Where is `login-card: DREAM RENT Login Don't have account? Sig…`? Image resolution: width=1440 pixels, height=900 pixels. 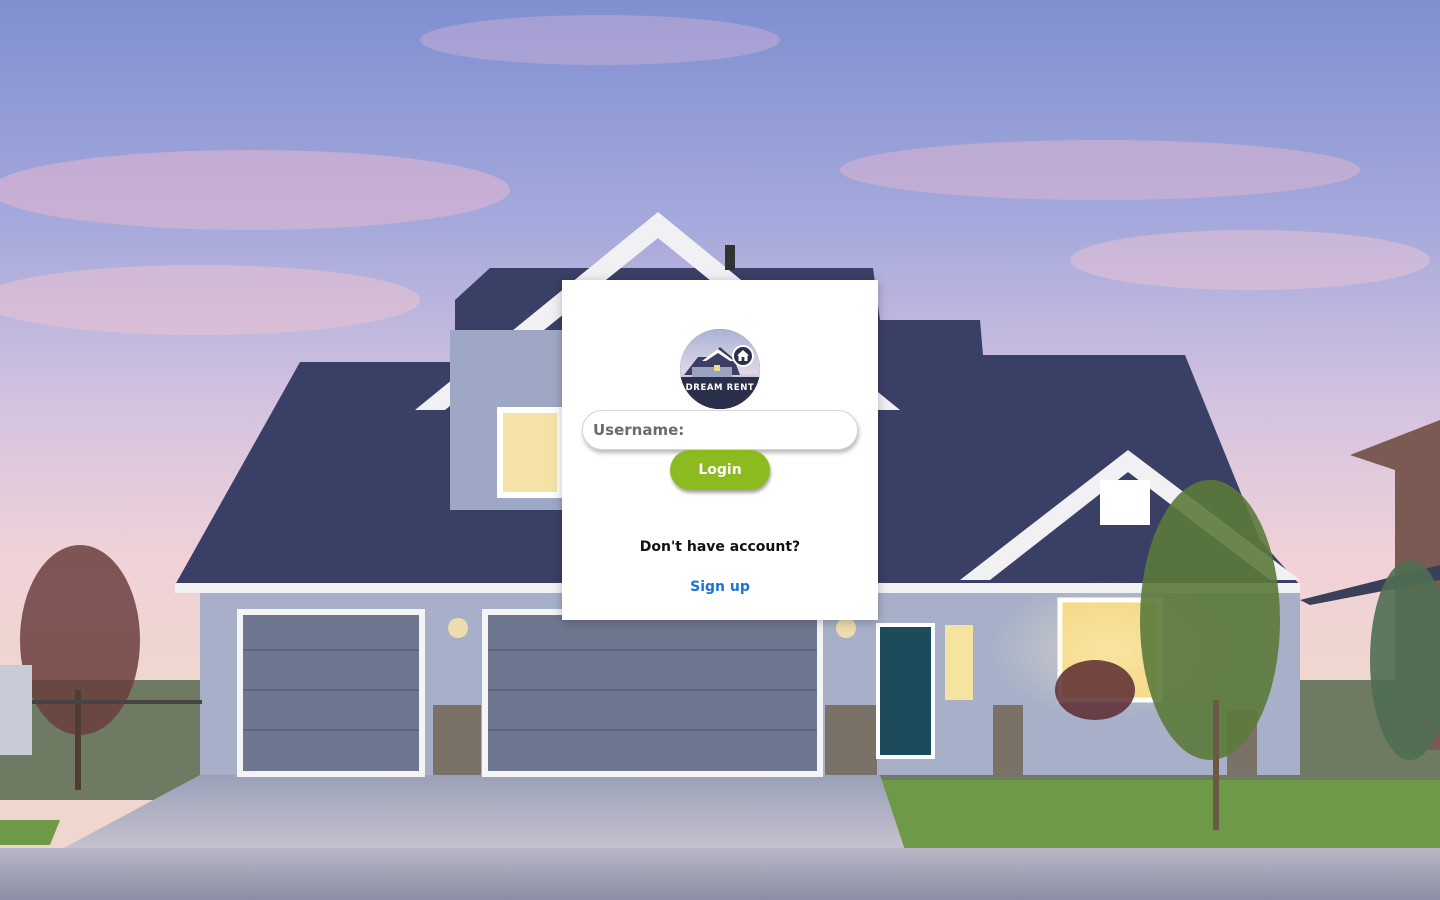
login-card: DREAM RENT Login Don't have account? Sig… is located at coordinates (720, 450).